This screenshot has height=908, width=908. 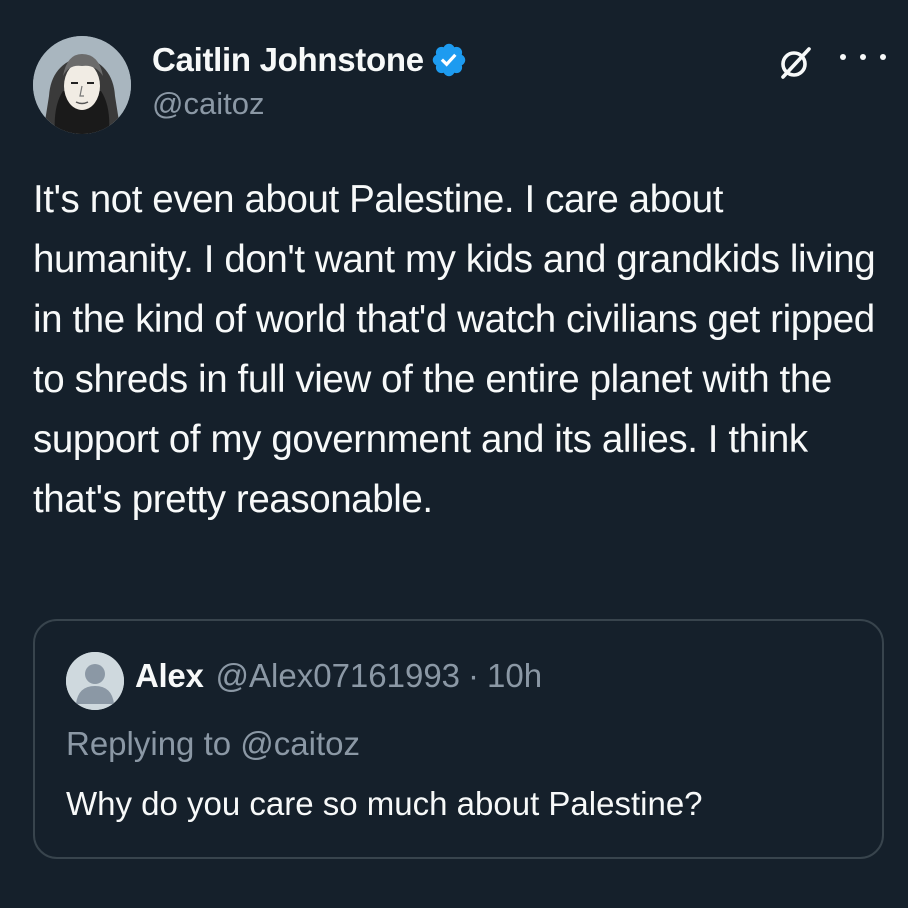 I want to click on grok-icon, so click(x=796, y=63).